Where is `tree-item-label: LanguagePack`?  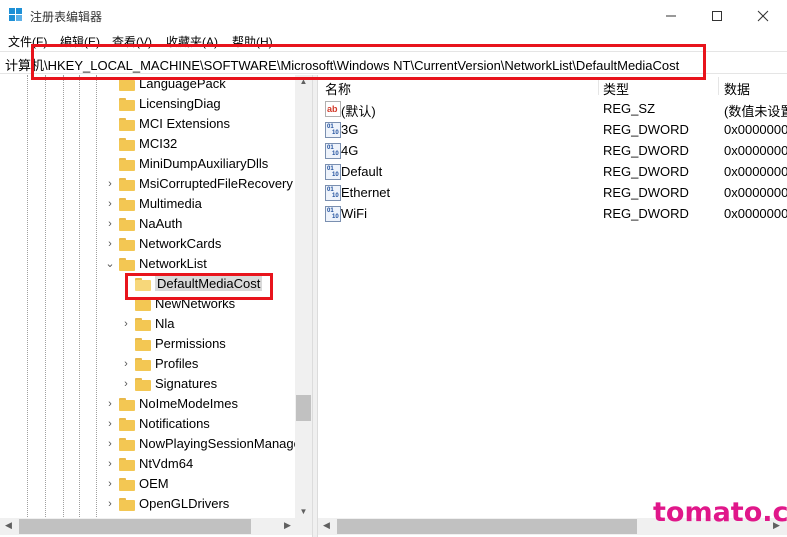
tree-item-label: LanguagePack is located at coordinates (182, 83).